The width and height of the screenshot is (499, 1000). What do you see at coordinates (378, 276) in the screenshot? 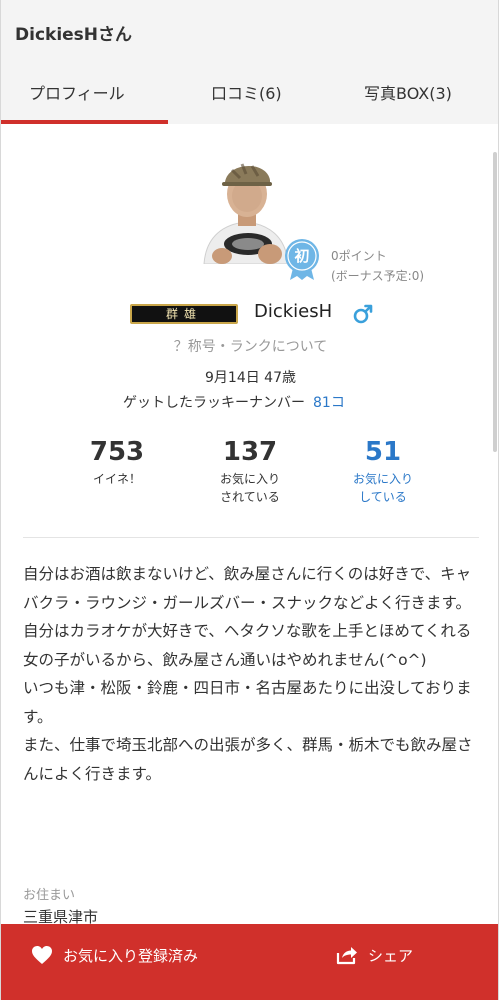
I see `bonus-points: (ボーナス予定:0)` at bounding box center [378, 276].